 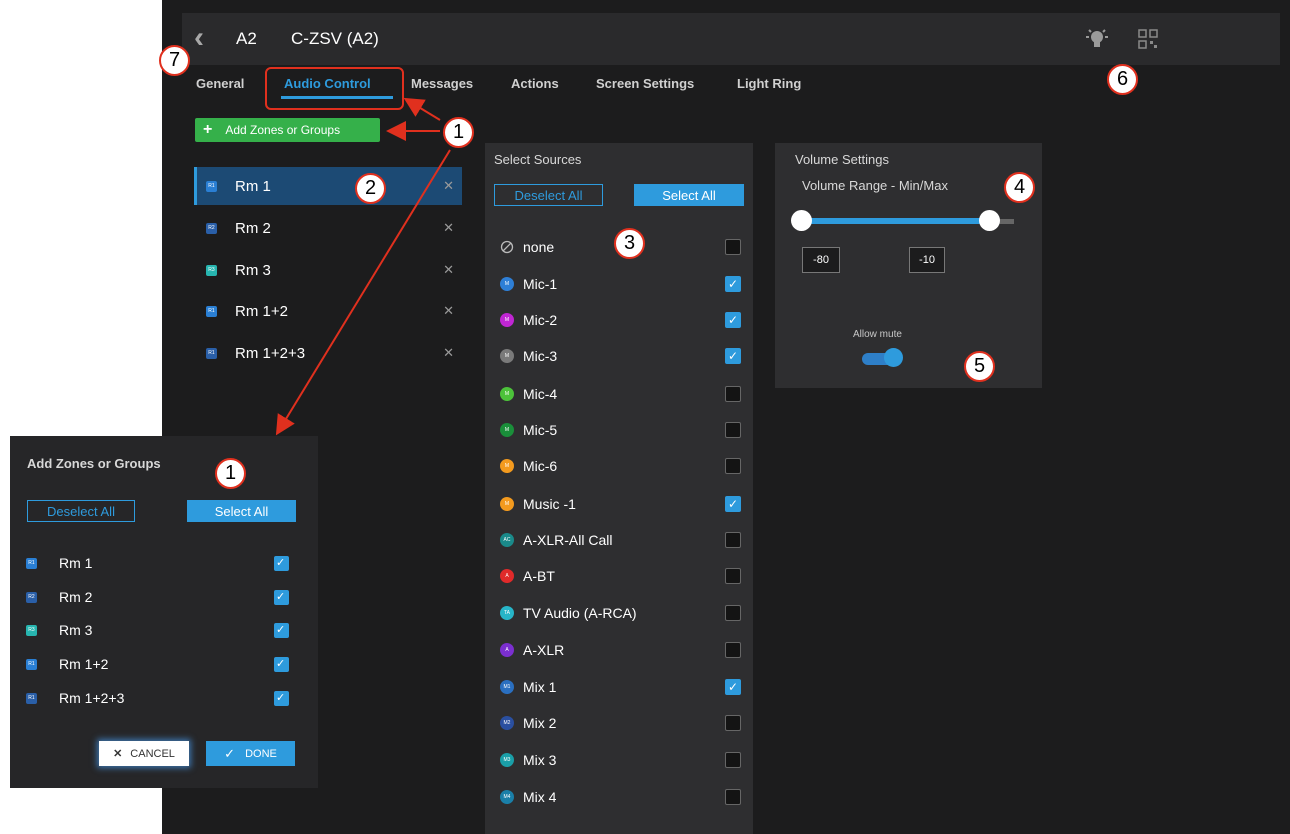 What do you see at coordinates (979, 366) in the screenshot?
I see `callout-marker: 5` at bounding box center [979, 366].